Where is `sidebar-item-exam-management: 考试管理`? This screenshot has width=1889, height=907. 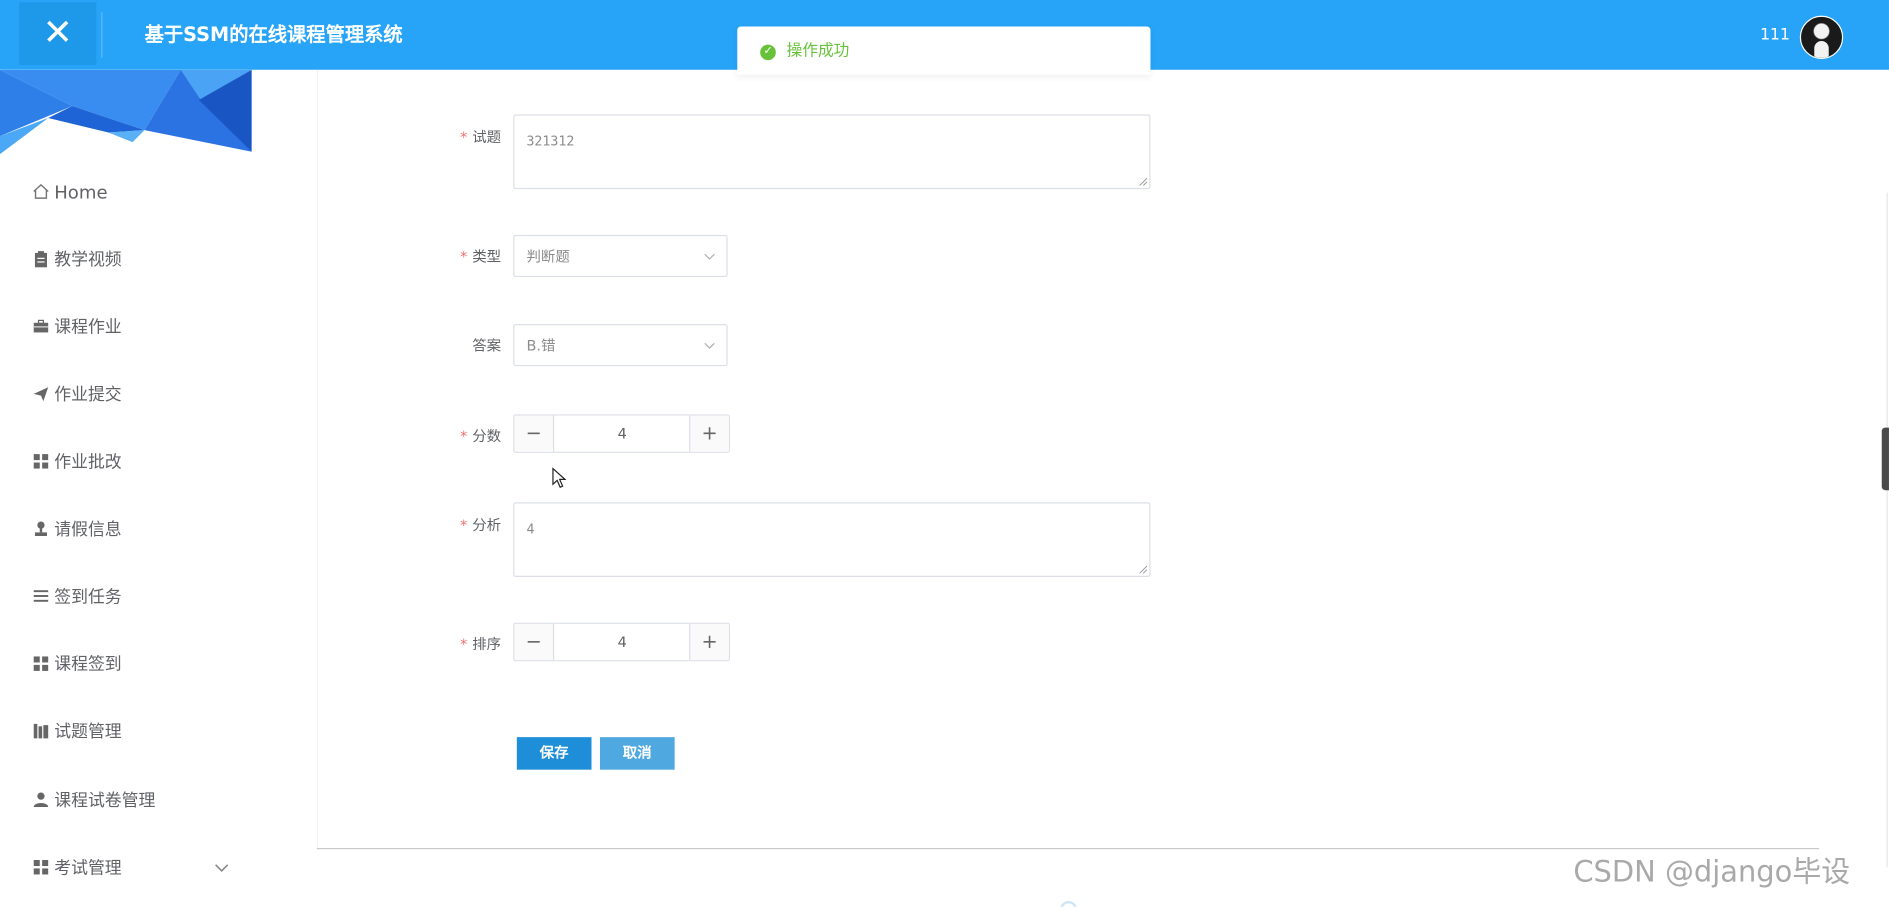
sidebar-item-exam-management: 考试管理 is located at coordinates (126, 868).